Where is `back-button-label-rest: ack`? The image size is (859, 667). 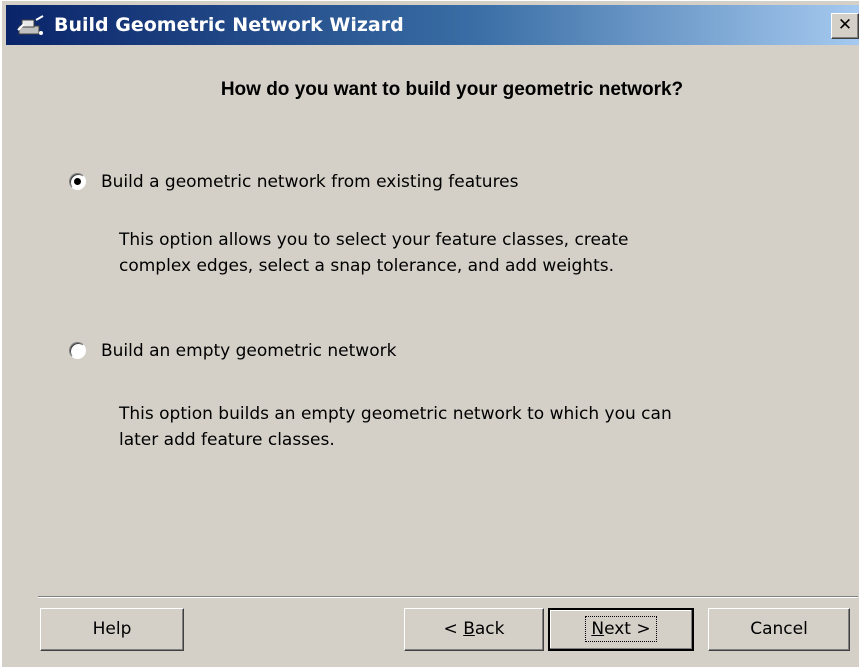
back-button-label-rest: ack is located at coordinates (489, 629).